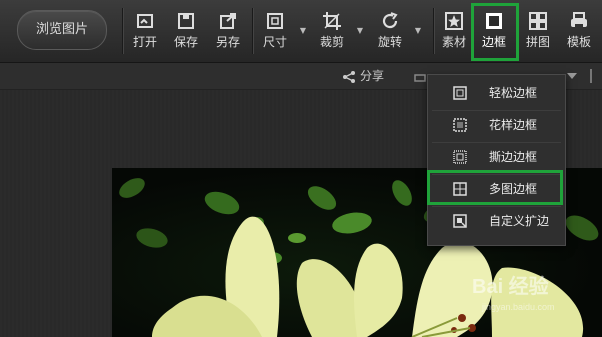 This screenshot has width=602, height=337. Describe the element at coordinates (513, 125) in the screenshot. I see `menu-item-label: 花样边框` at that location.